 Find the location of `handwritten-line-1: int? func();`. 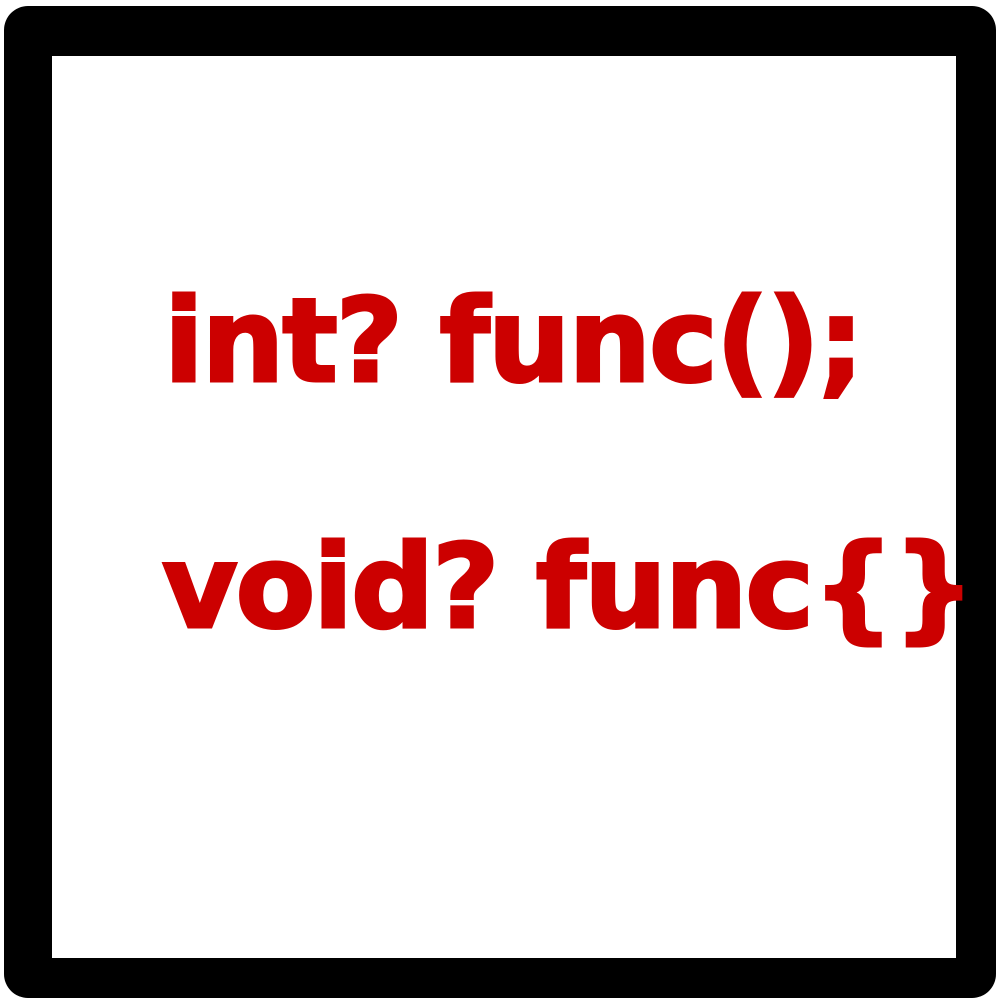

handwritten-line-1: int? func(); is located at coordinates (513, 341).